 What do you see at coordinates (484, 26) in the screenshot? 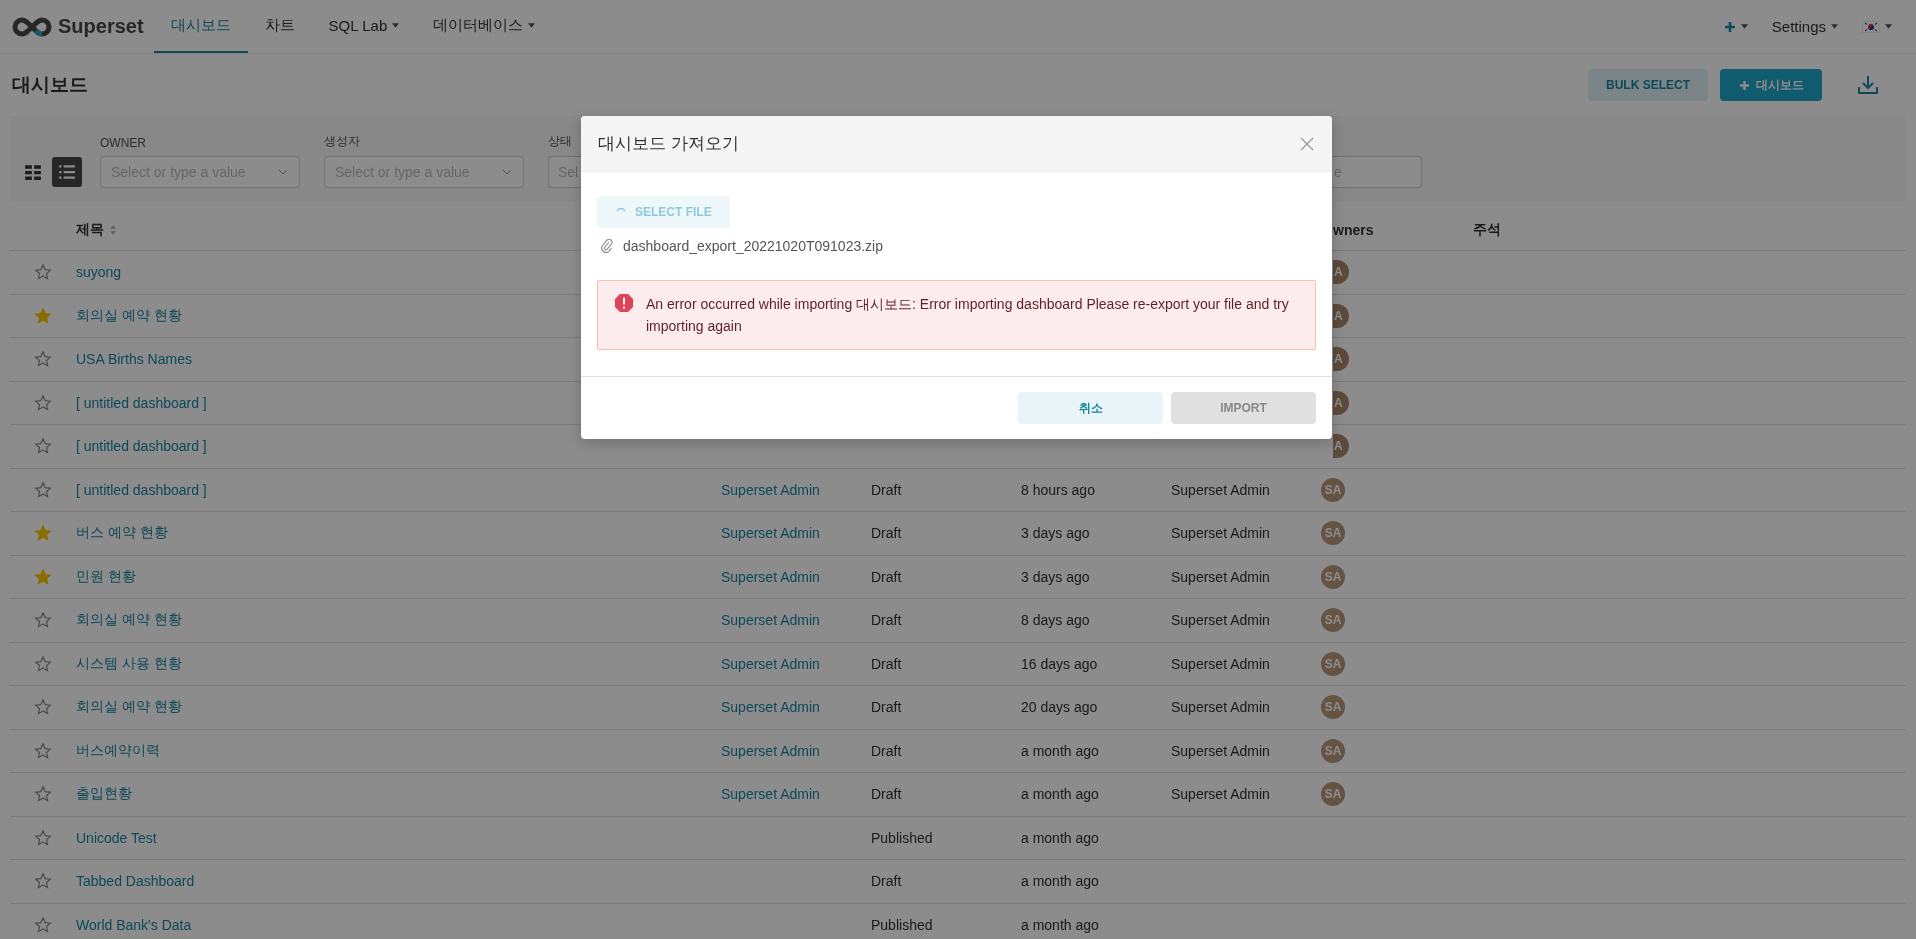
I see `nav-tab: 데이터베이스` at bounding box center [484, 26].